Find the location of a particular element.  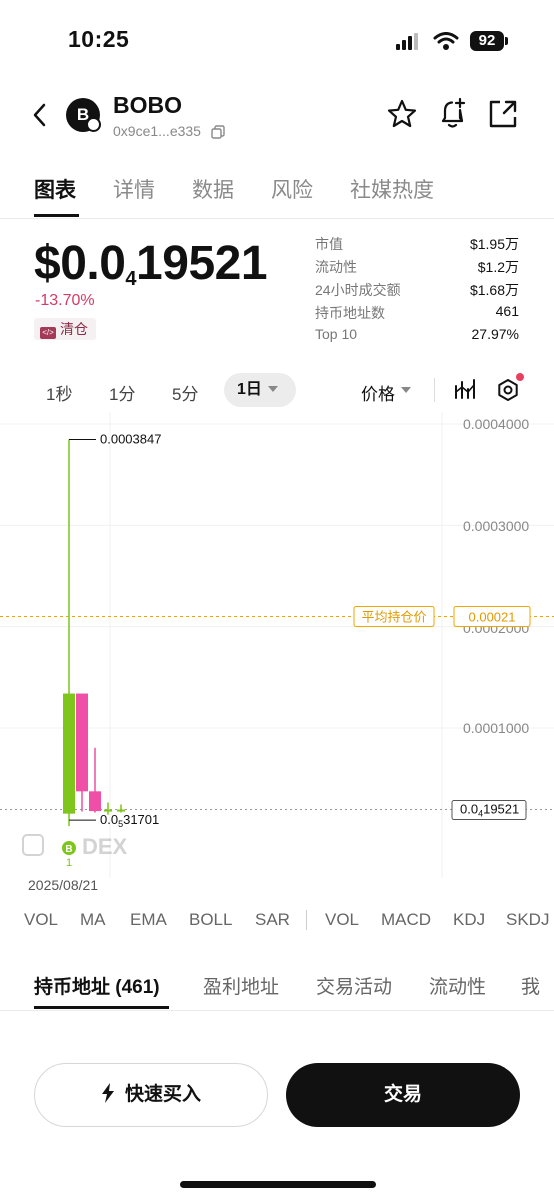

current-price-label: 0.0419521 is located at coordinates (489, 810).